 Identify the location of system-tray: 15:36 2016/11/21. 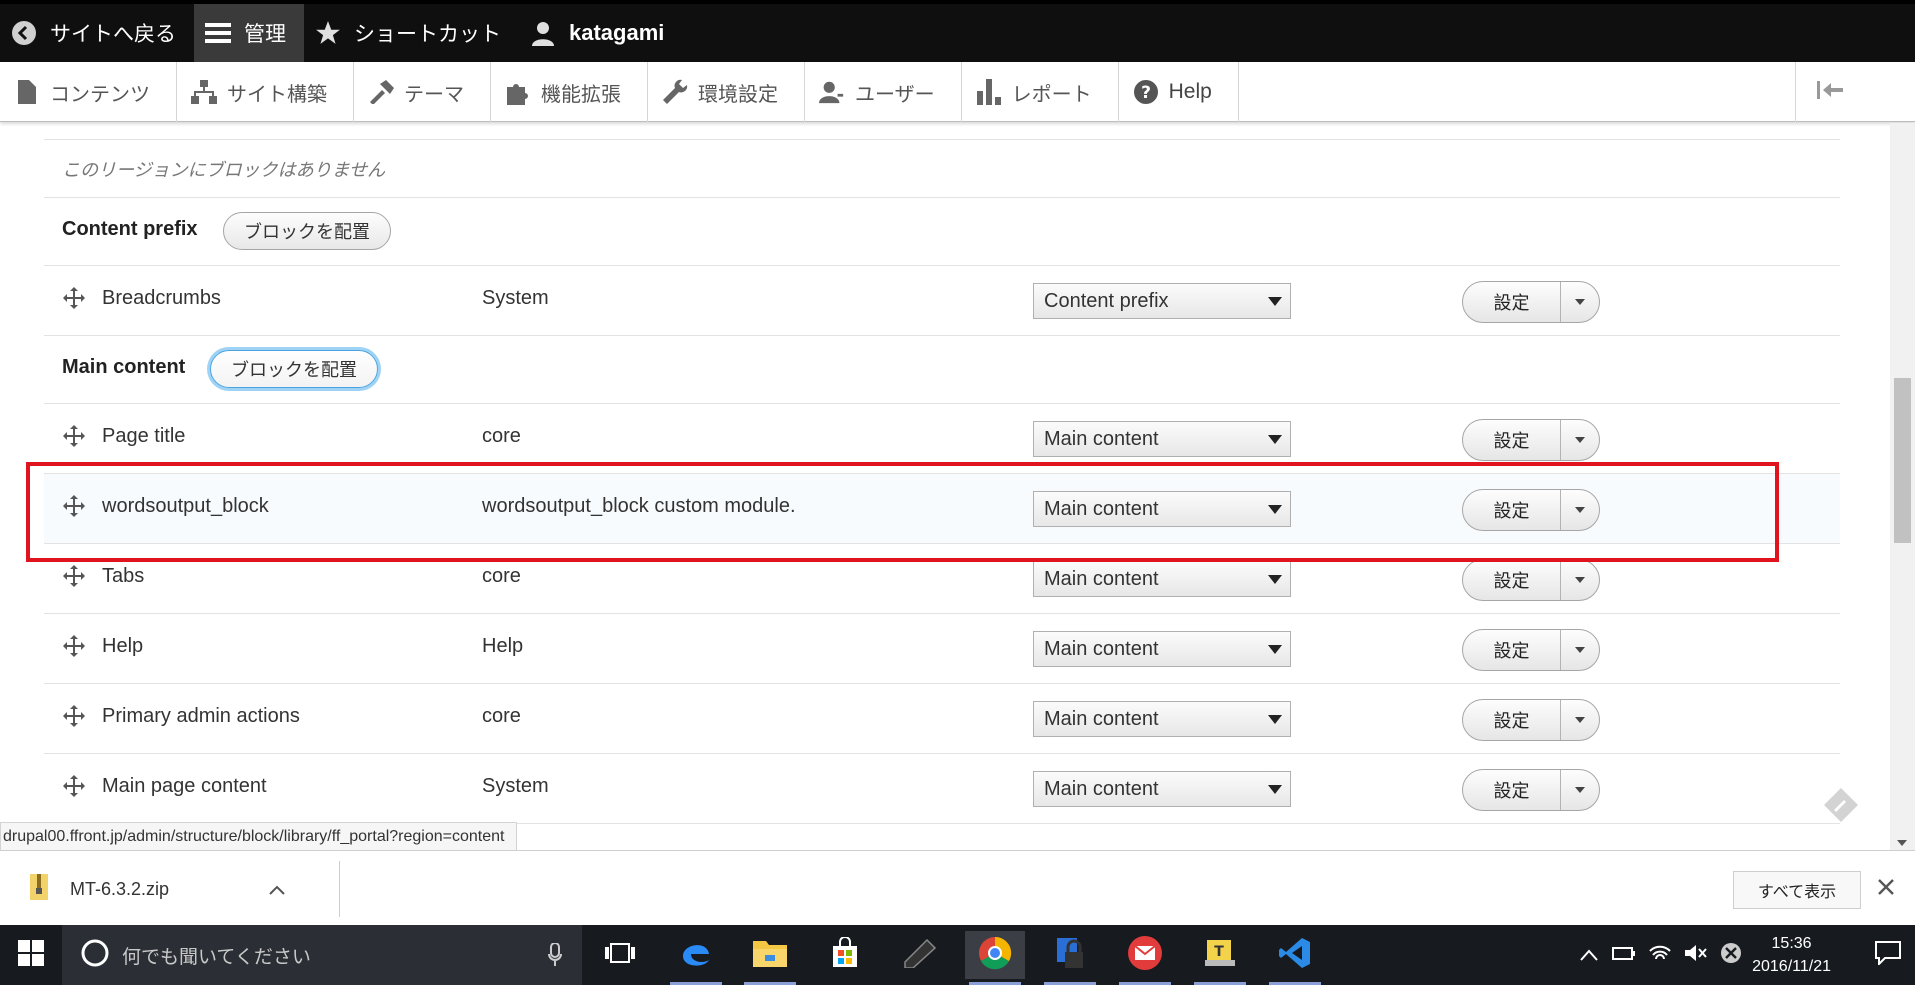
(1747, 955).